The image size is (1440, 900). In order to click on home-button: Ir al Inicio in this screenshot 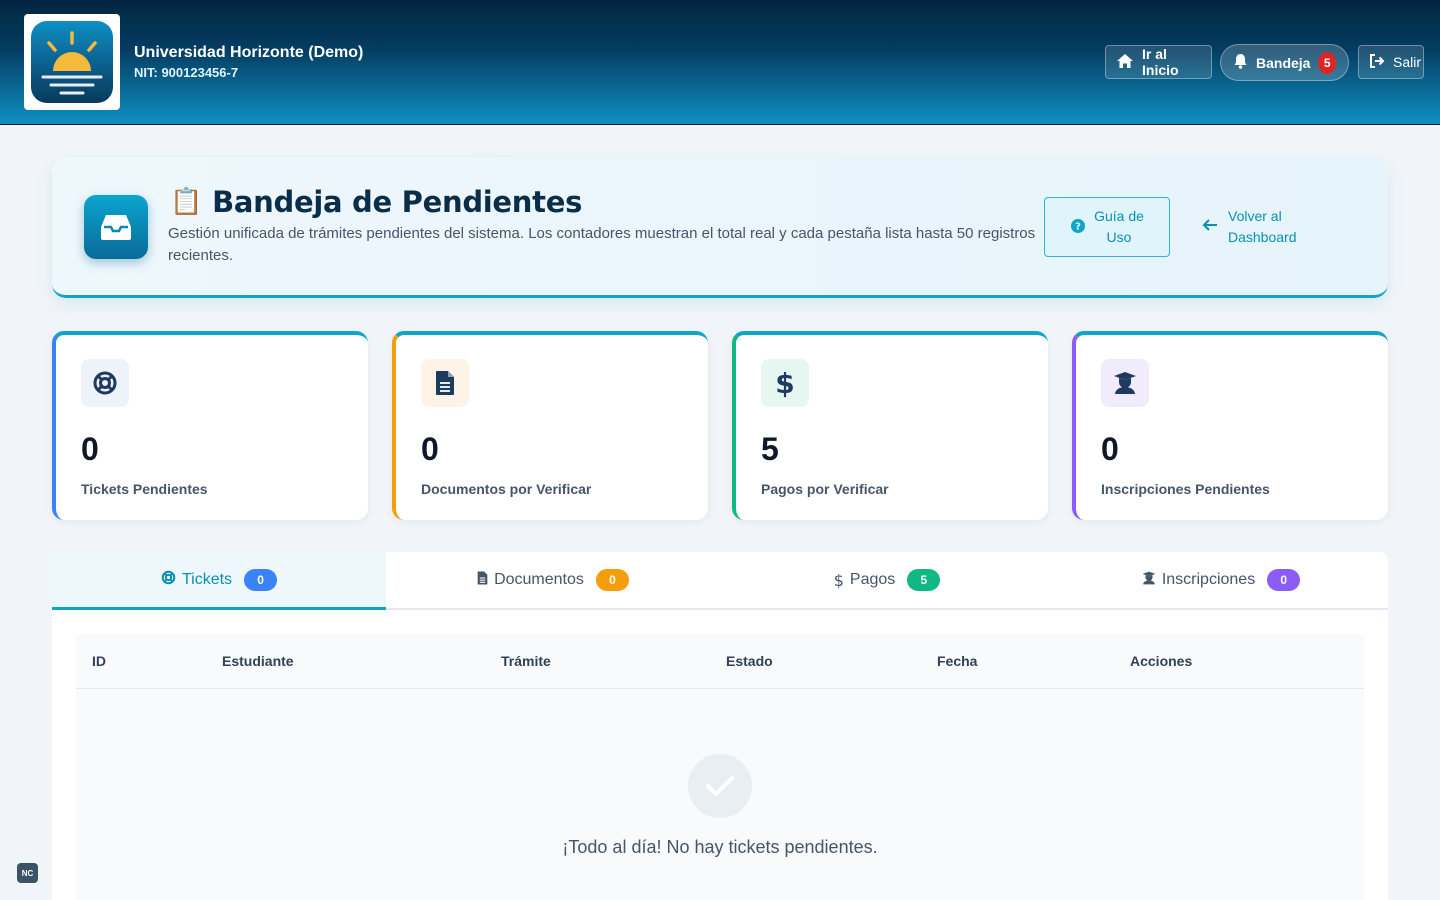, I will do `click(1158, 62)`.